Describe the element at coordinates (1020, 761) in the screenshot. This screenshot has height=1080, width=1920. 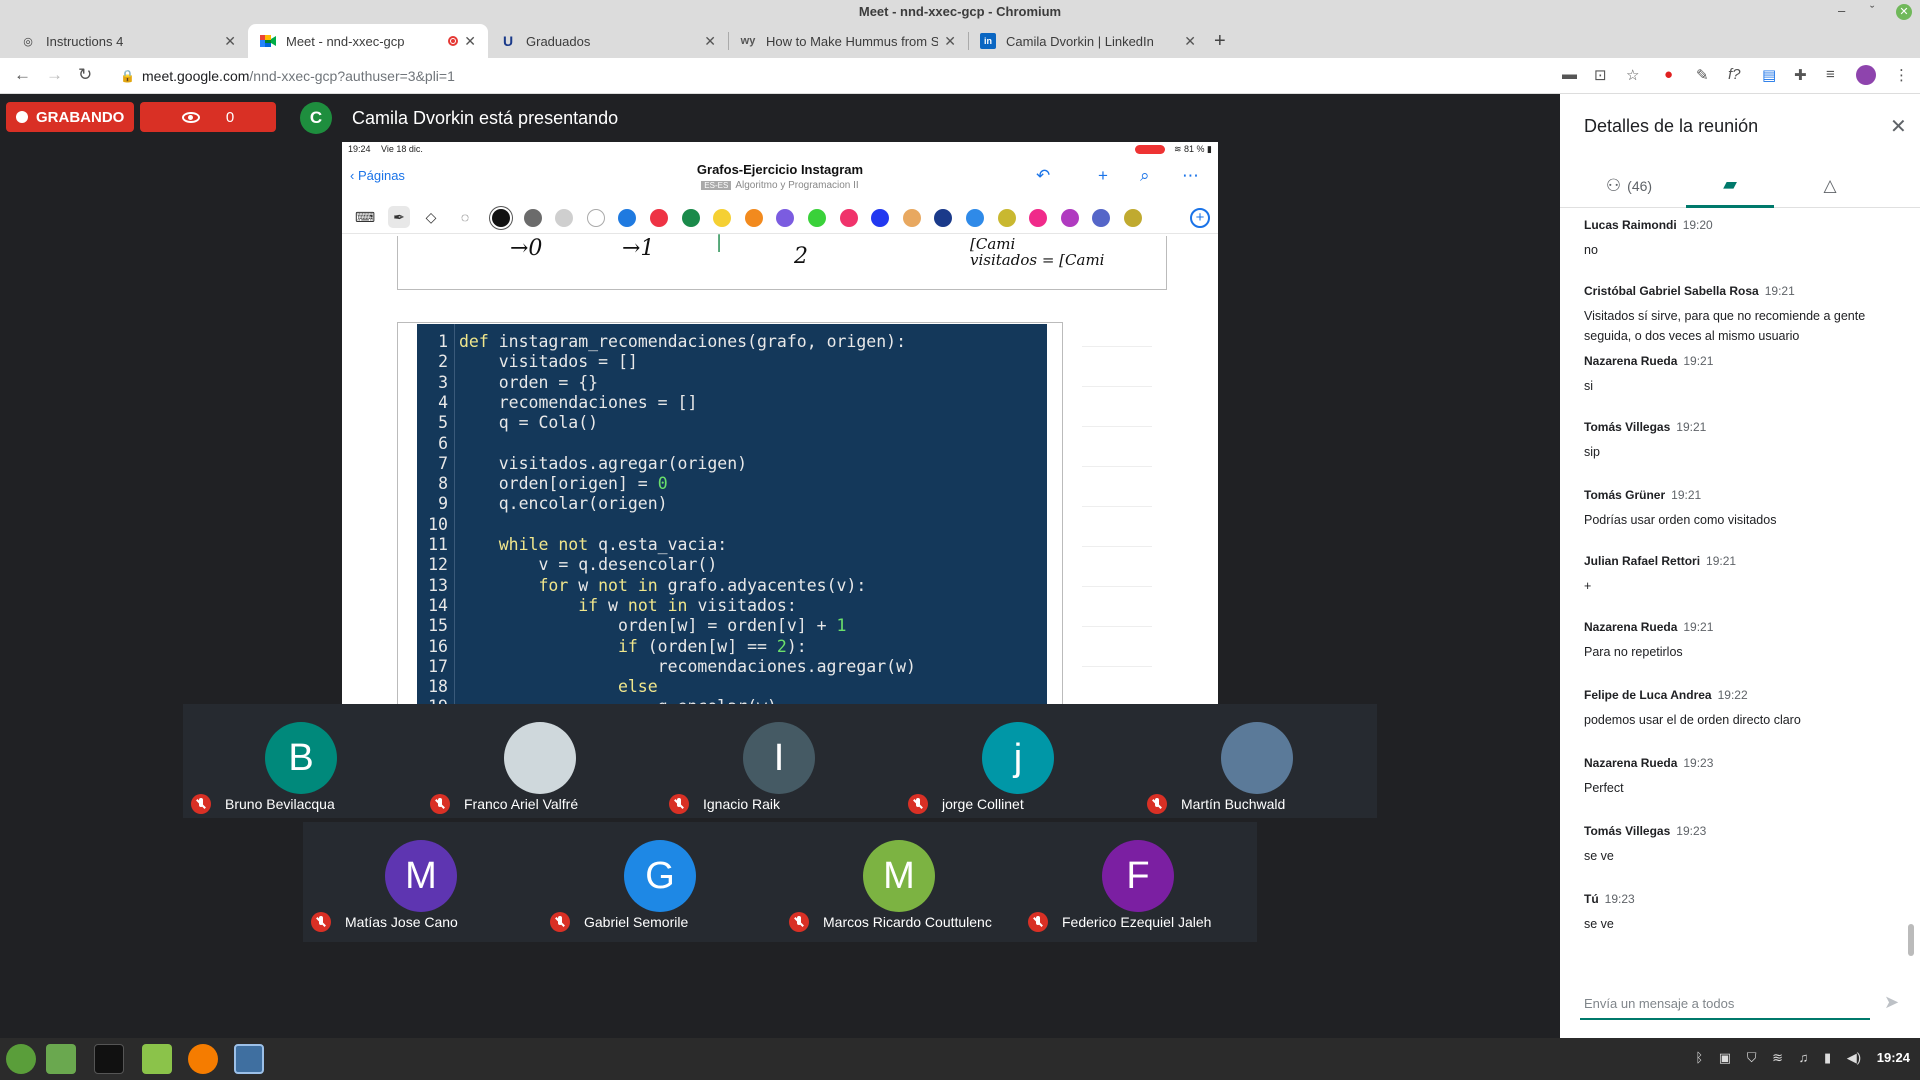
I see `participant-tile: j jorge Collinet` at that location.